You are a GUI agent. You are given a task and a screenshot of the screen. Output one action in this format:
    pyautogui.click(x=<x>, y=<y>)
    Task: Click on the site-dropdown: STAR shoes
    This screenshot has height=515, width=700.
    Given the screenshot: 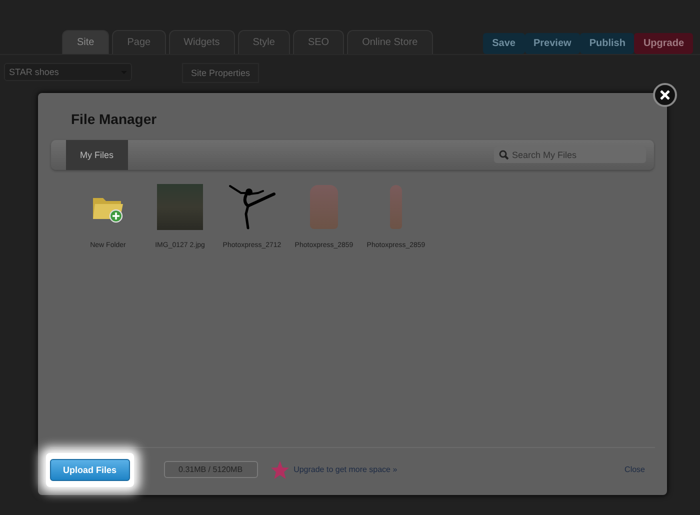 What is the action you would take?
    pyautogui.click(x=68, y=72)
    